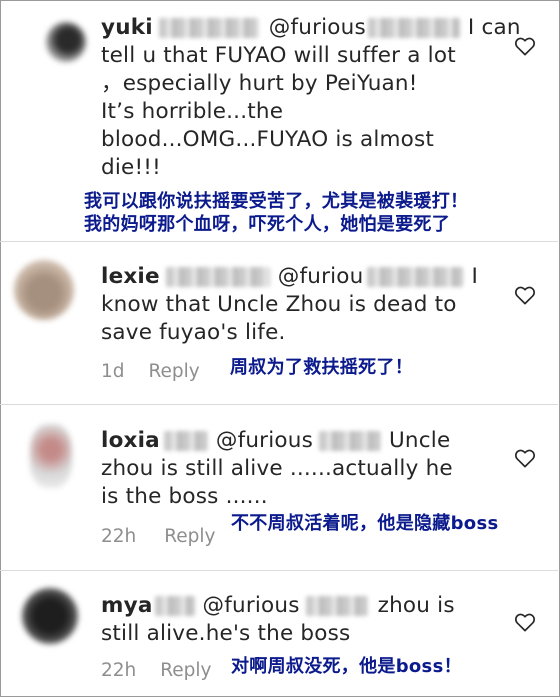 The width and height of the screenshot is (560, 697). What do you see at coordinates (494, 27) in the screenshot?
I see `comment-line: I can` at bounding box center [494, 27].